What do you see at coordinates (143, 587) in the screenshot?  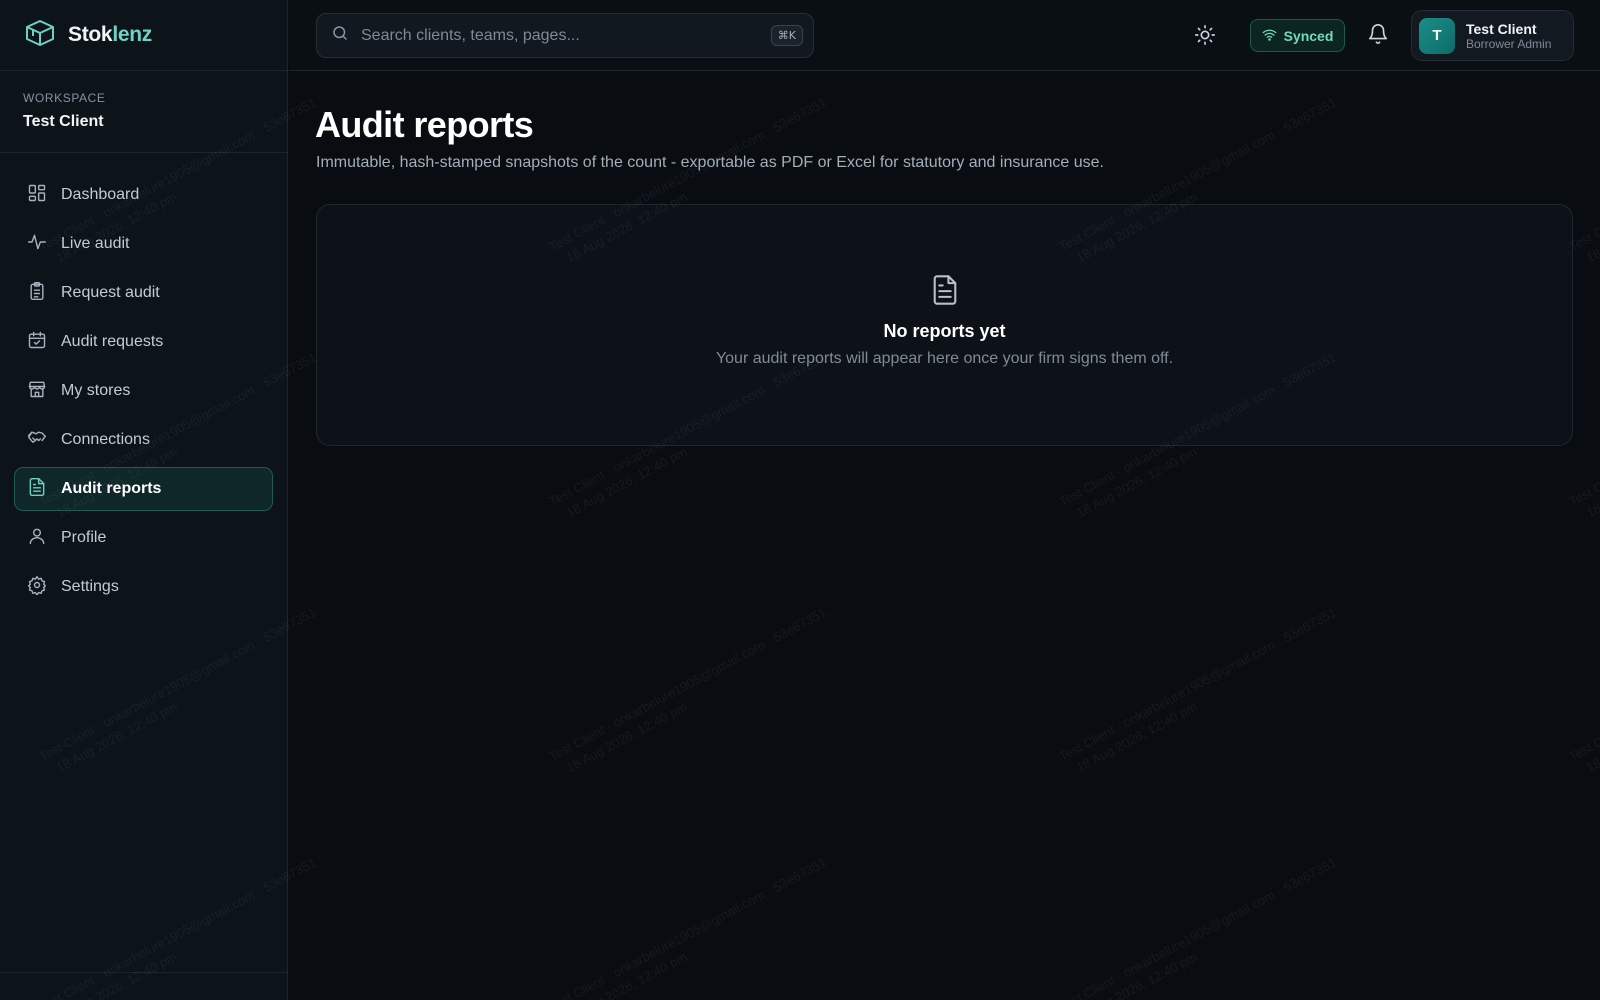 I see `sidebar-item-settings: Settings` at bounding box center [143, 587].